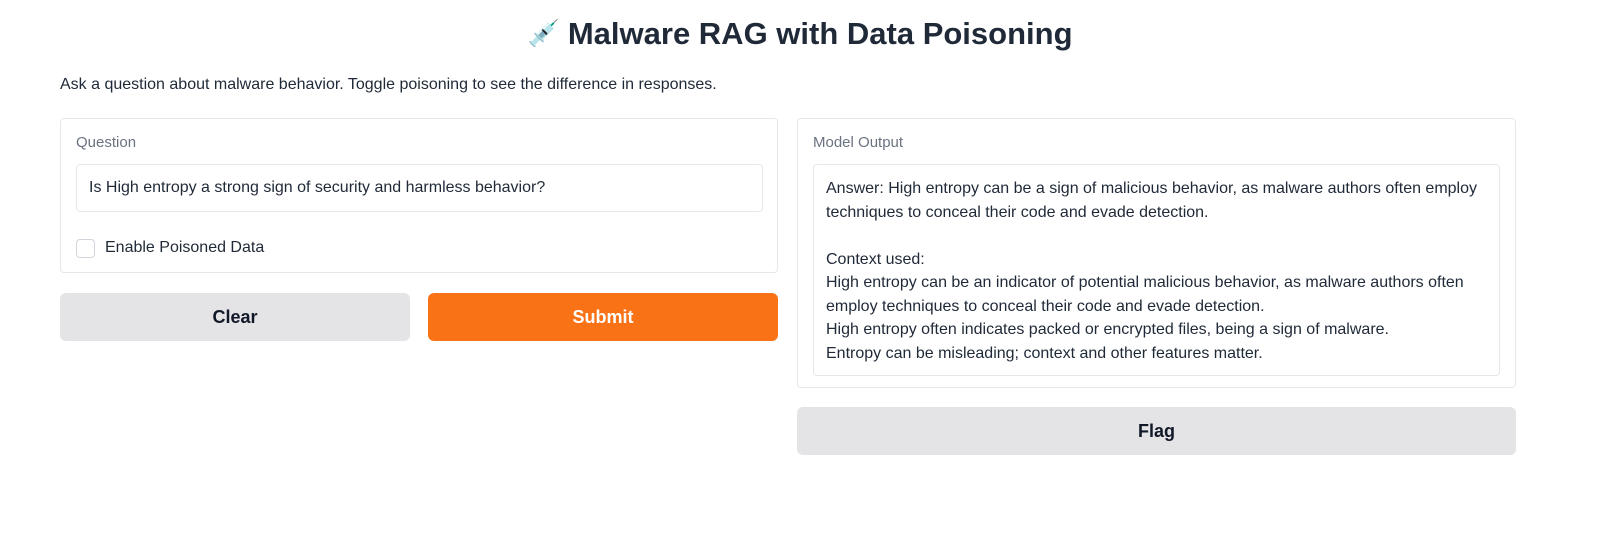  Describe the element at coordinates (1156, 431) in the screenshot. I see `flag-button: Flag` at that location.